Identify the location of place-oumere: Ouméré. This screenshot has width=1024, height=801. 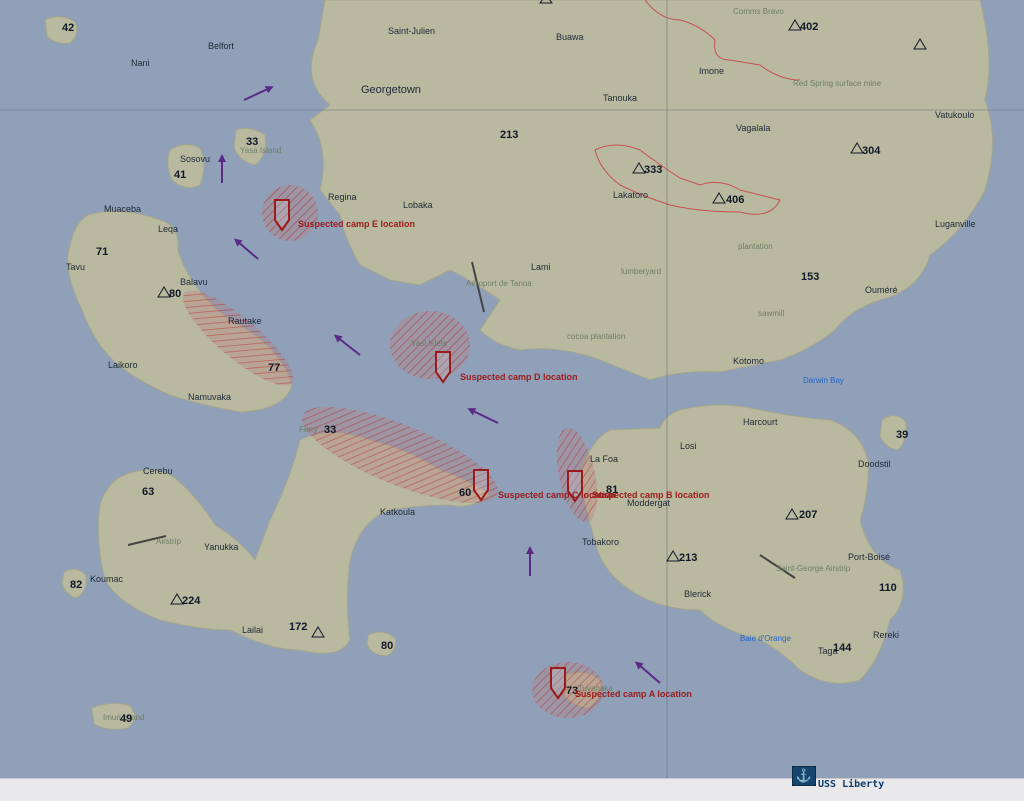
(881, 290).